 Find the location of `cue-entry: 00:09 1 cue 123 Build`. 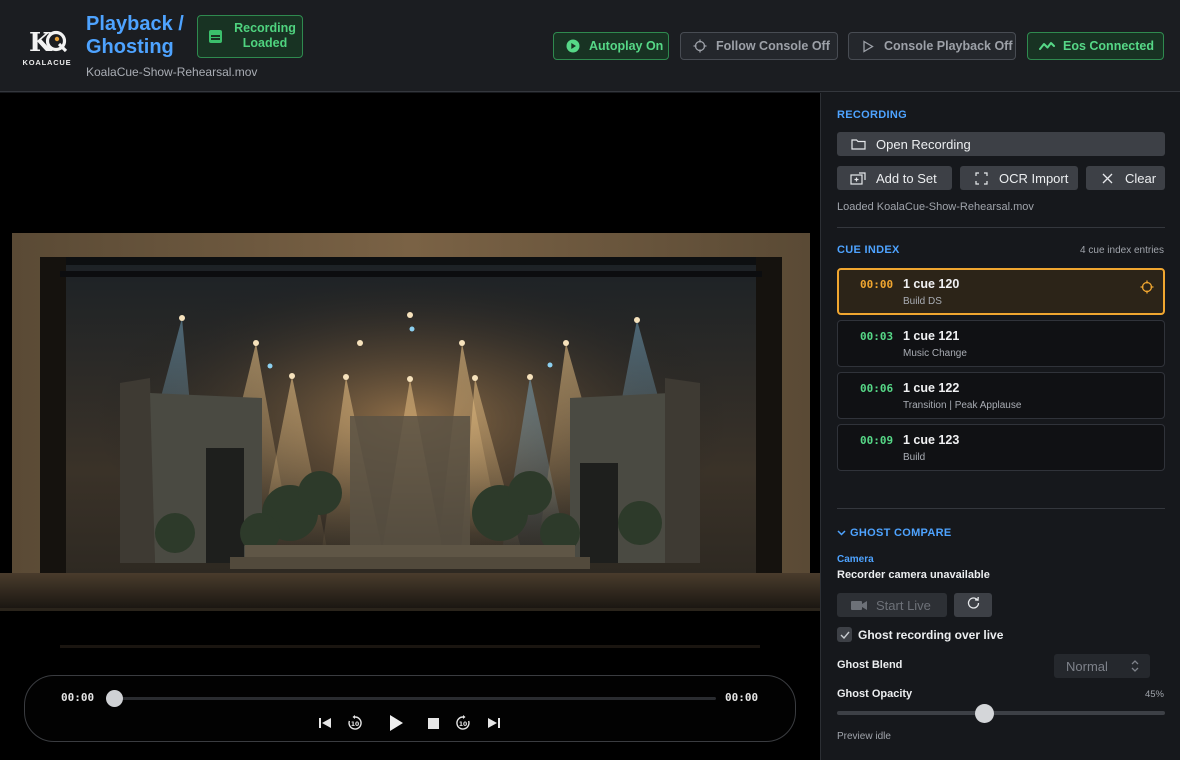

cue-entry: 00:09 1 cue 123 Build is located at coordinates (1001, 447).